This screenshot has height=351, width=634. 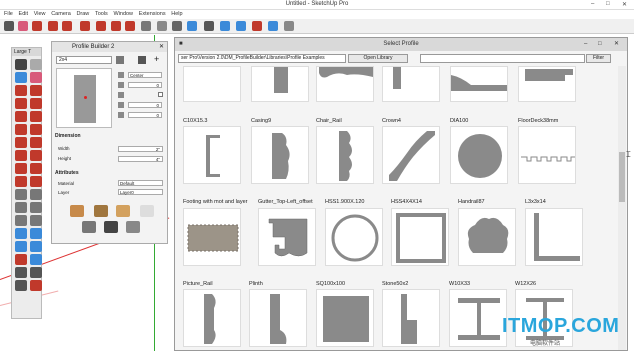 I want to click on offset-icon, so click(x=146, y=26).